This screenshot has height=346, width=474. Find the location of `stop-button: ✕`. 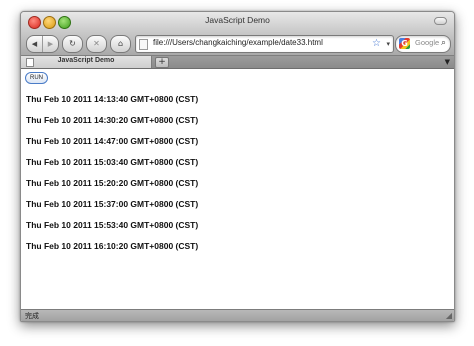

stop-button: ✕ is located at coordinates (96, 44).